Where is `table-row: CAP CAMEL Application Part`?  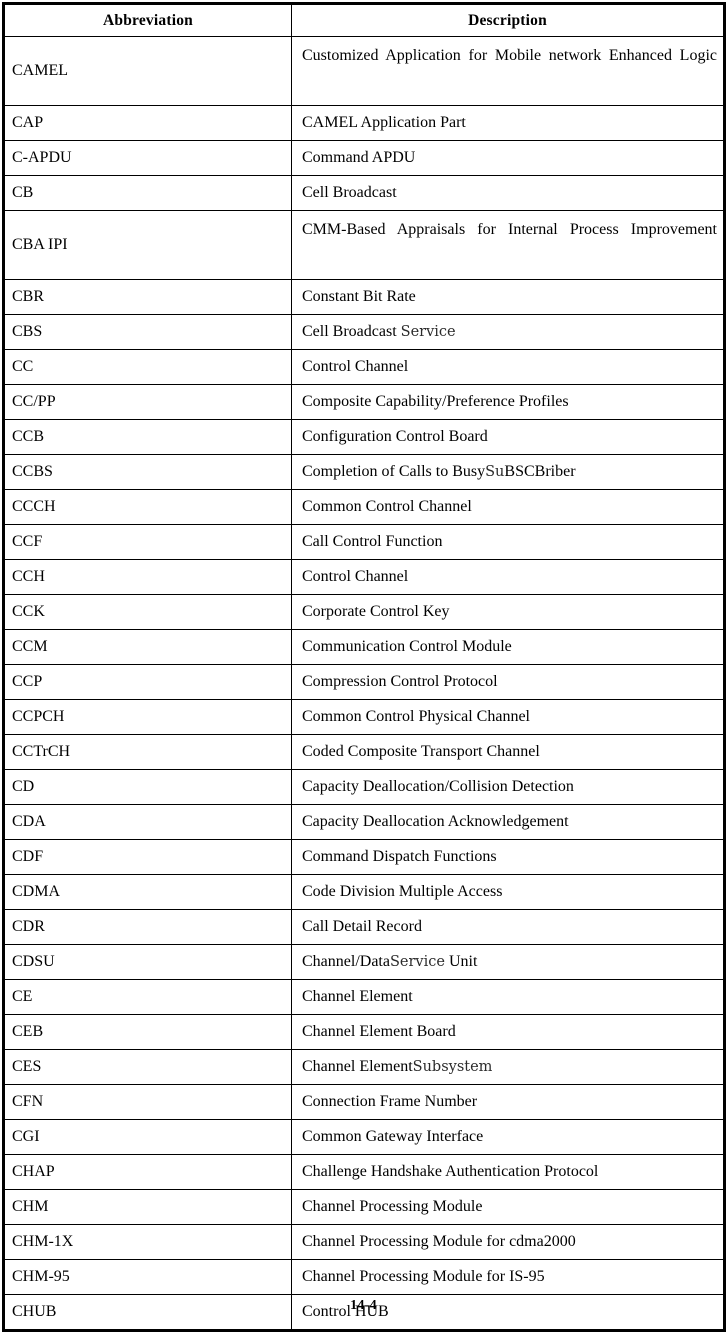 table-row: CAP CAMEL Application Part is located at coordinates (364, 123).